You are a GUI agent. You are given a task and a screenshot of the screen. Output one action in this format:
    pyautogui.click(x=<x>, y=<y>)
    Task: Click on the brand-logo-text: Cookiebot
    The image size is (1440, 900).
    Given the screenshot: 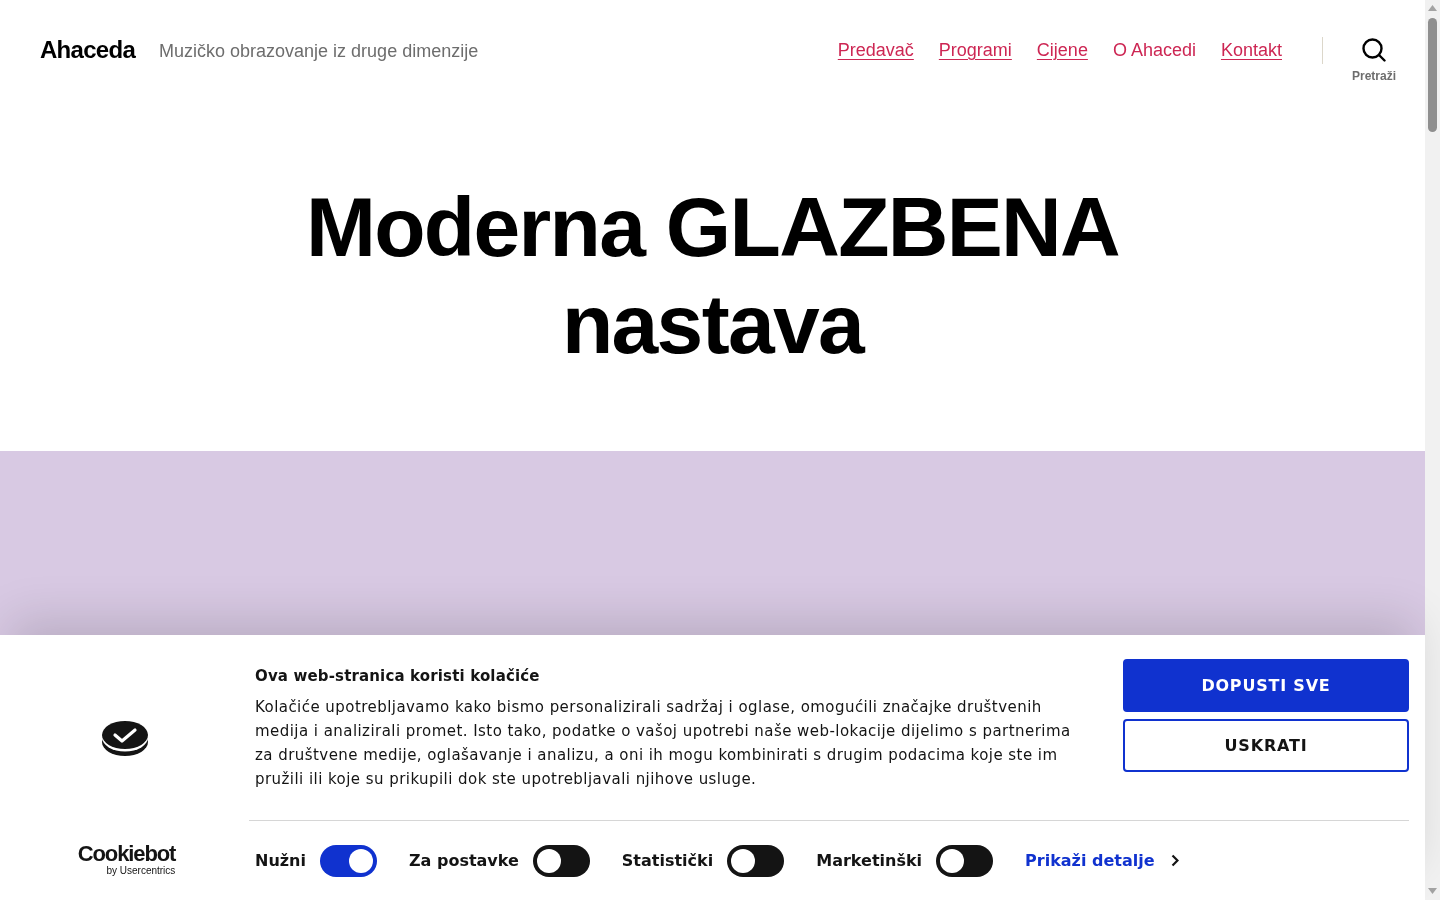 What is the action you would take?
    pyautogui.click(x=126, y=854)
    